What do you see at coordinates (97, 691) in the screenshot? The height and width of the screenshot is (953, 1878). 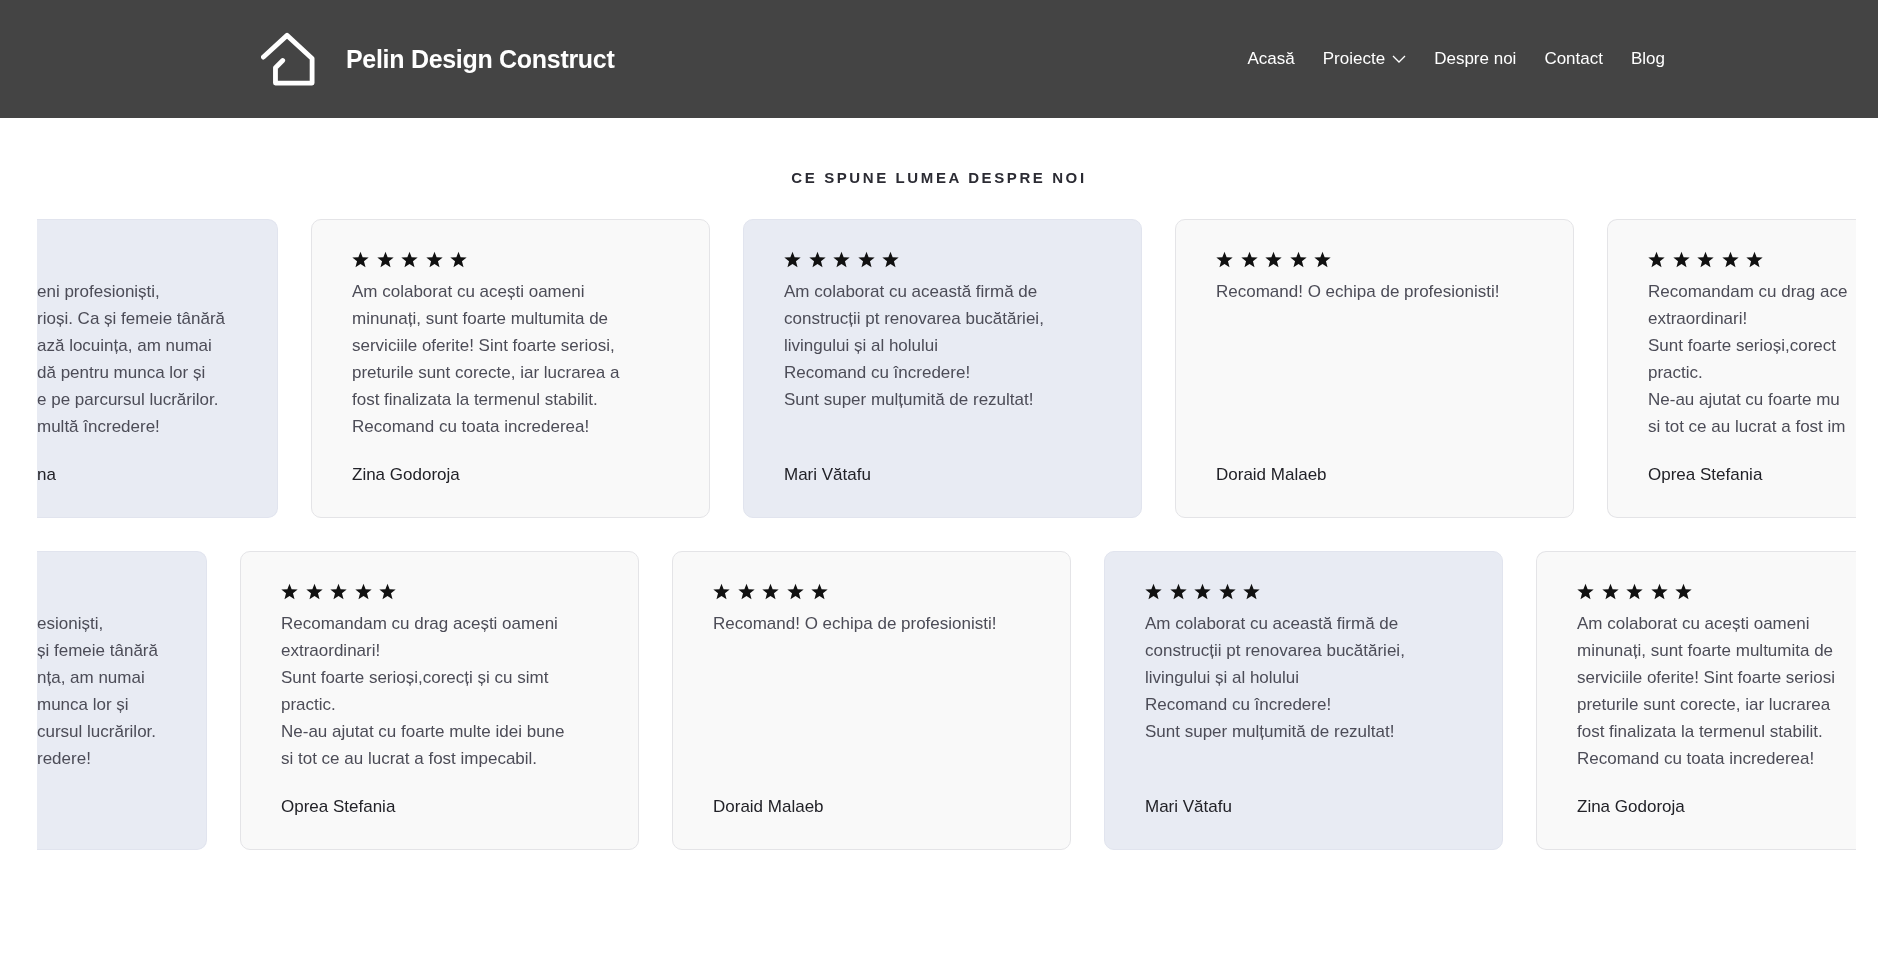 I see `review-text: esioniști, și femeie tânără nța, am numai munca lor și cursul lucrărilor. redere!` at bounding box center [97, 691].